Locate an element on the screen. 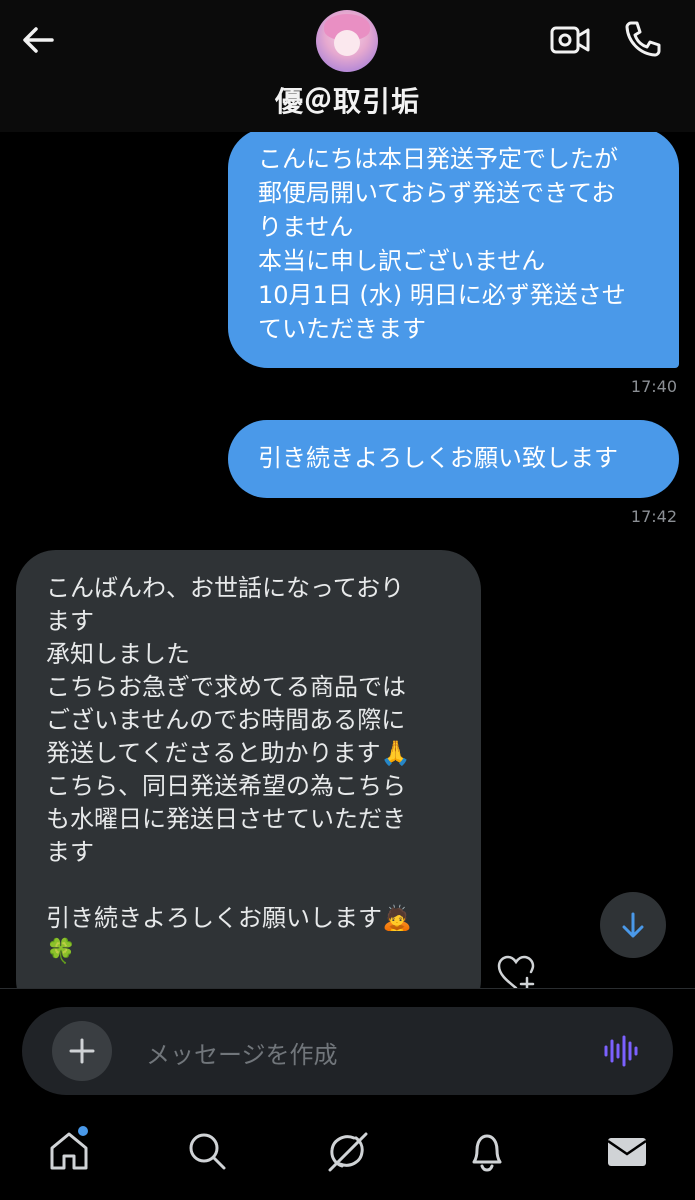 Image resolution: width=695 pixels, height=1200 pixels. tab-notifications is located at coordinates (487, 1151).